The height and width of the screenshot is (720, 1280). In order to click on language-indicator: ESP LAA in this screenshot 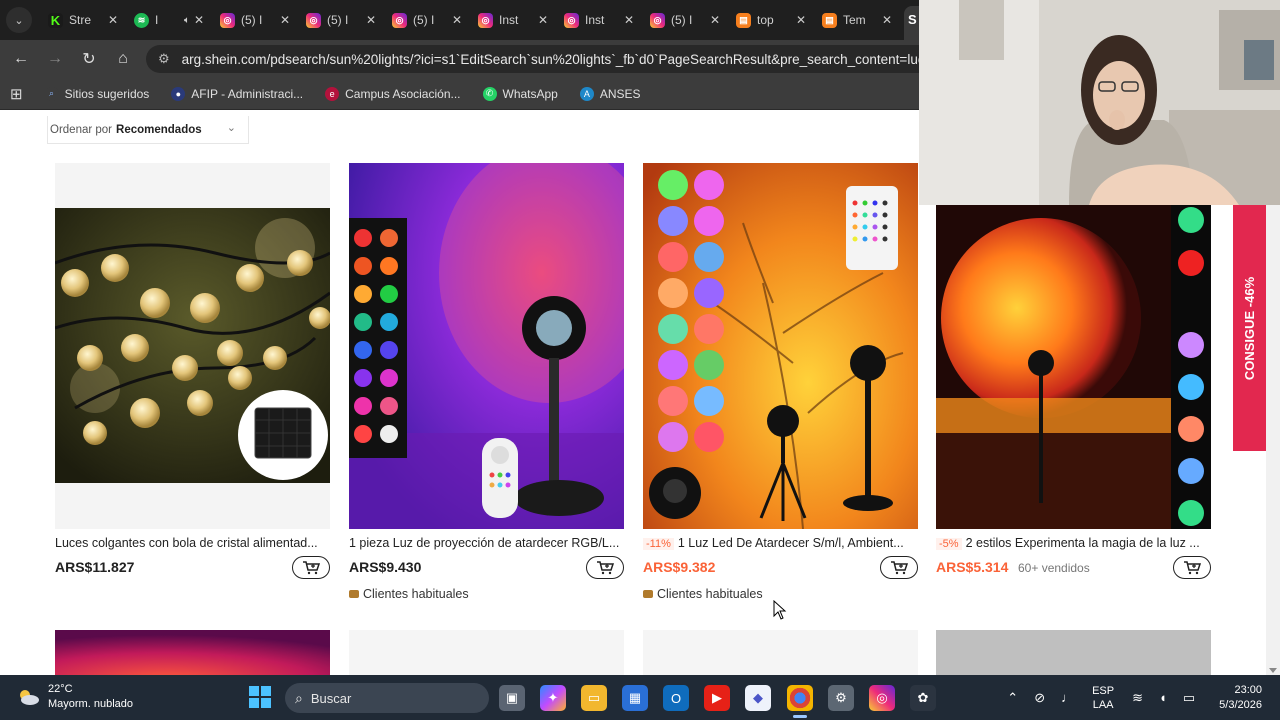, I will do `click(1103, 698)`.